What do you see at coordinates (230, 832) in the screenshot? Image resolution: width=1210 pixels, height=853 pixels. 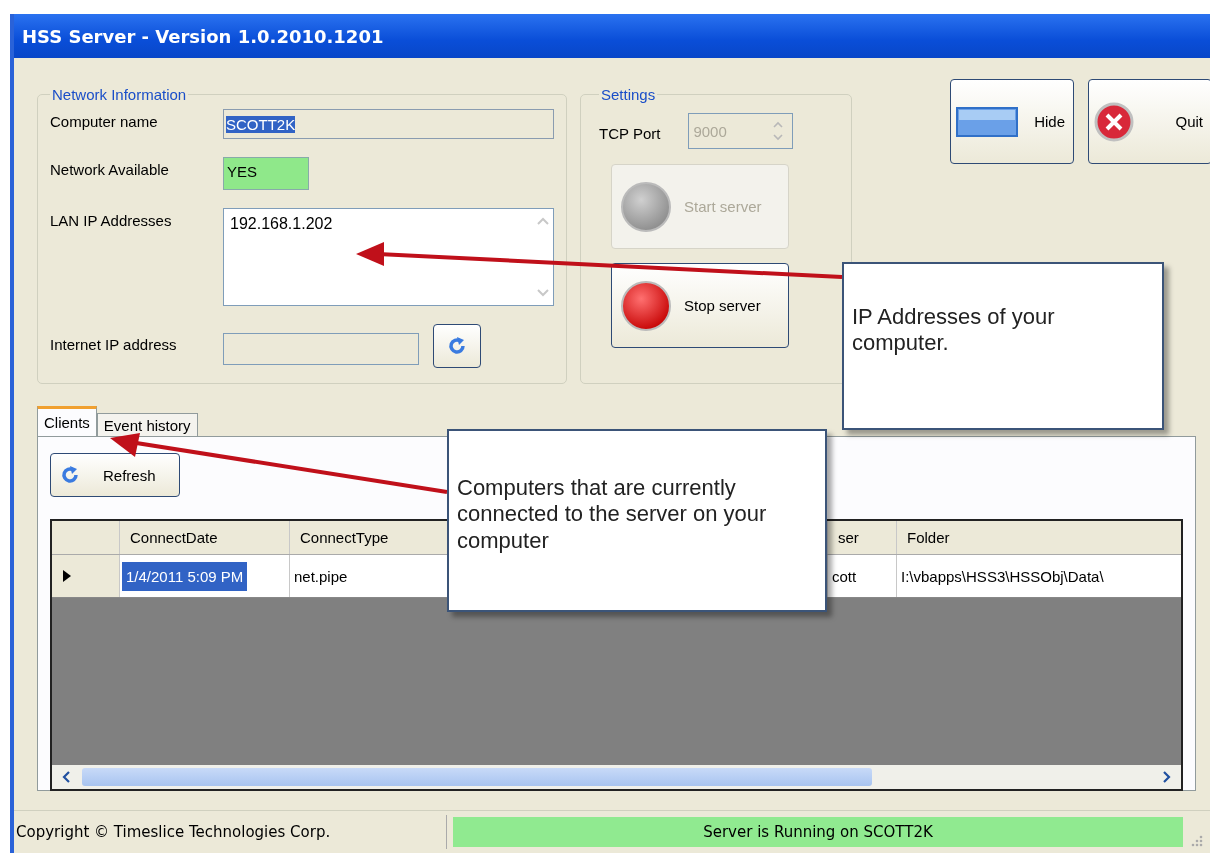 I see `copyright-text: Copyright © Timeslice Technologies Corp.` at bounding box center [230, 832].